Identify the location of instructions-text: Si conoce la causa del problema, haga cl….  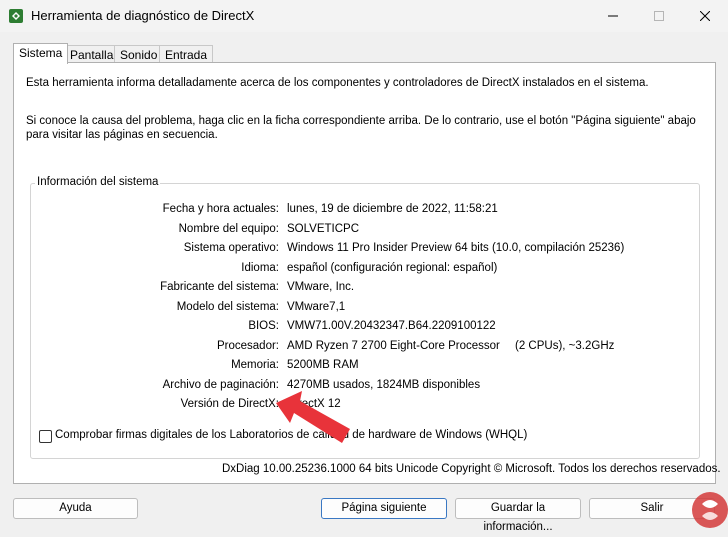
(361, 128).